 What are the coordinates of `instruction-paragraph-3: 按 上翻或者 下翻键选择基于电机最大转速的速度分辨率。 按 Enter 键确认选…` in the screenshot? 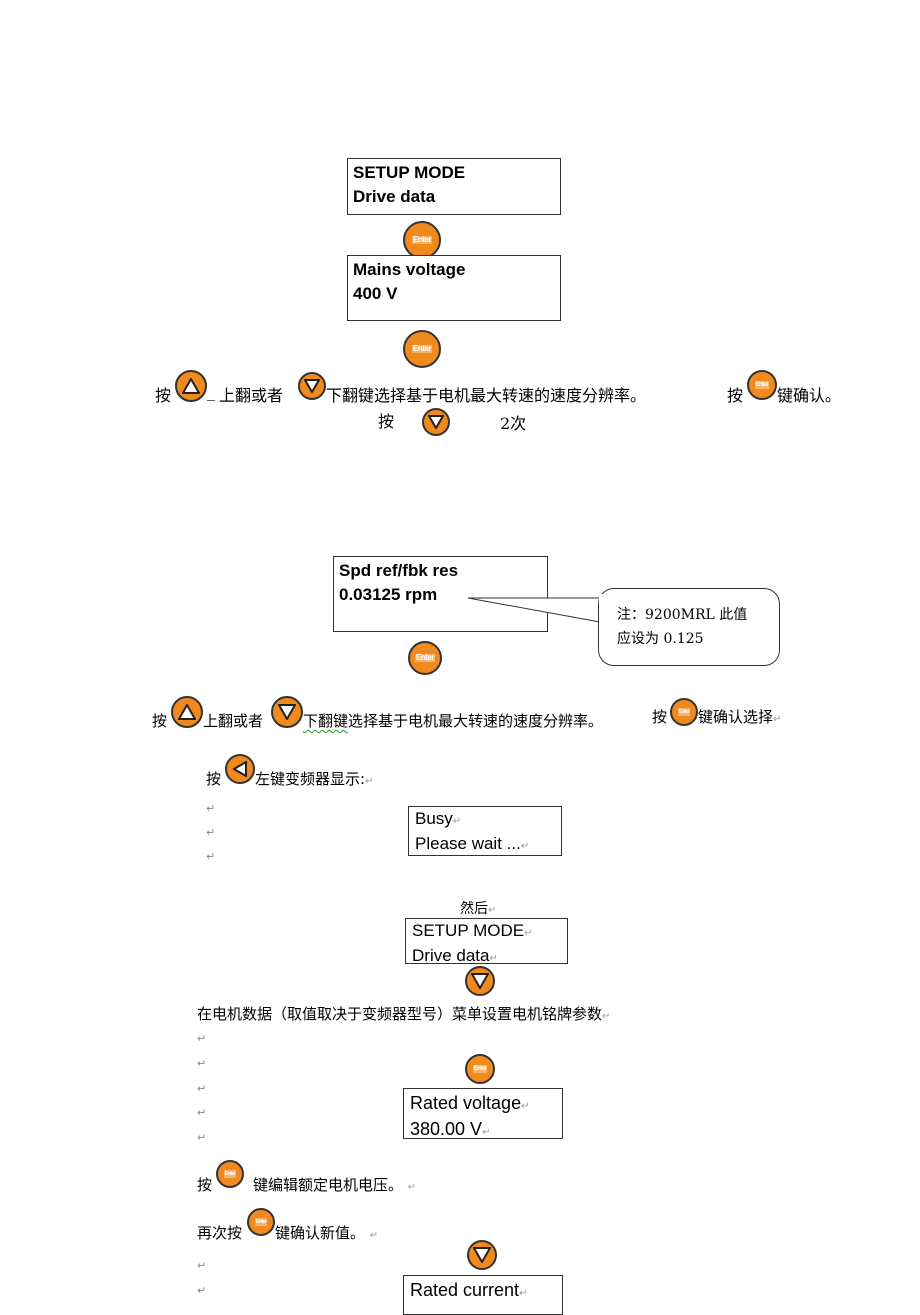 It's located at (477, 714).